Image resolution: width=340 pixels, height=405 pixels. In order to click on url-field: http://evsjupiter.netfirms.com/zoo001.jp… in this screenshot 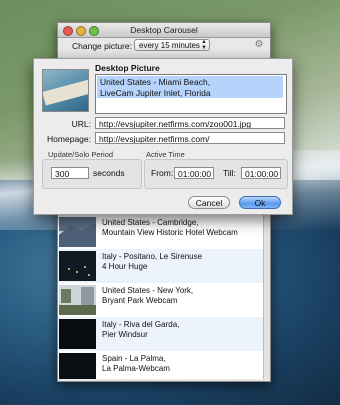, I will do `click(190, 123)`.